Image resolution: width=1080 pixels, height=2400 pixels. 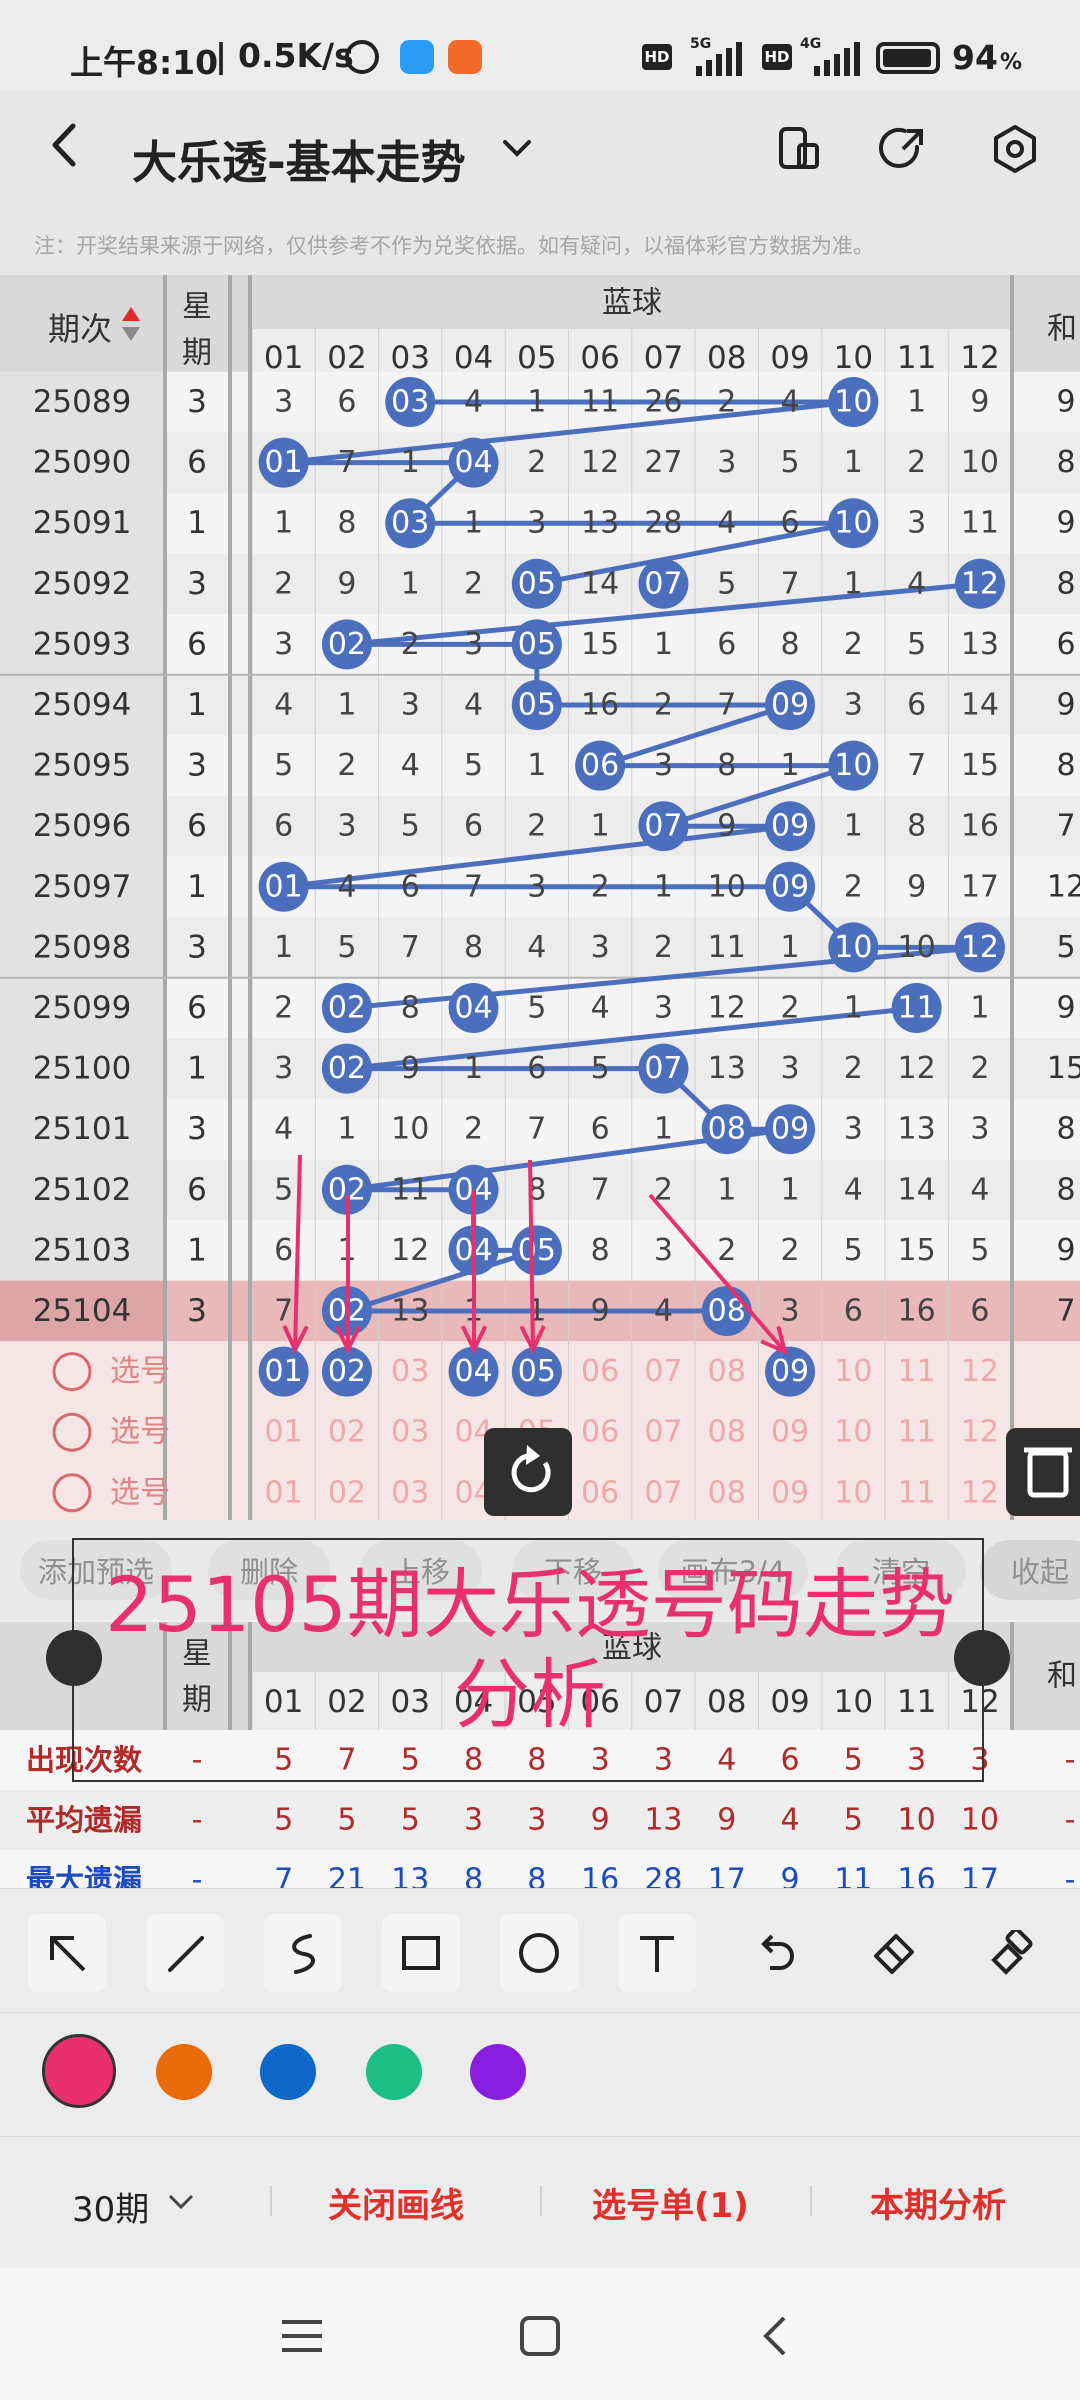 What do you see at coordinates (184, 2072) in the screenshot?
I see `color-swatch-orange` at bounding box center [184, 2072].